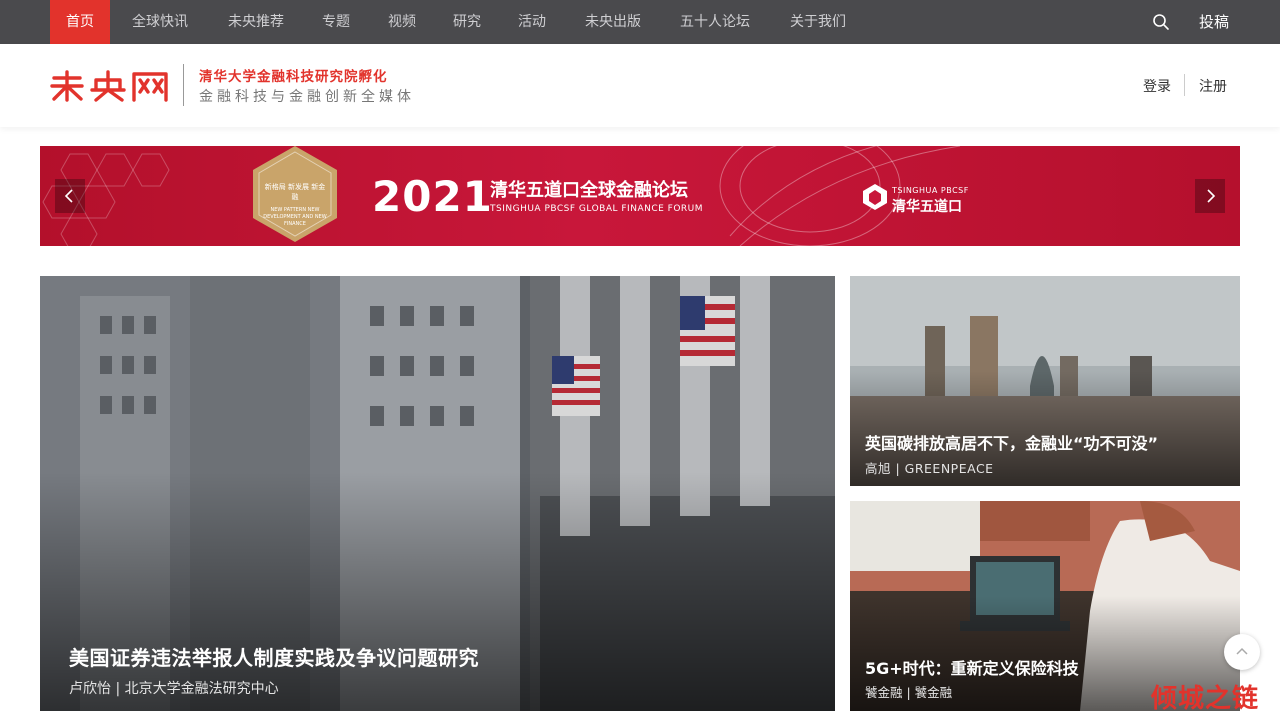 The height and width of the screenshot is (720, 1280). Describe the element at coordinates (295, 192) in the screenshot. I see `badge-text-cn: 新格局 新发展 新金融` at that location.